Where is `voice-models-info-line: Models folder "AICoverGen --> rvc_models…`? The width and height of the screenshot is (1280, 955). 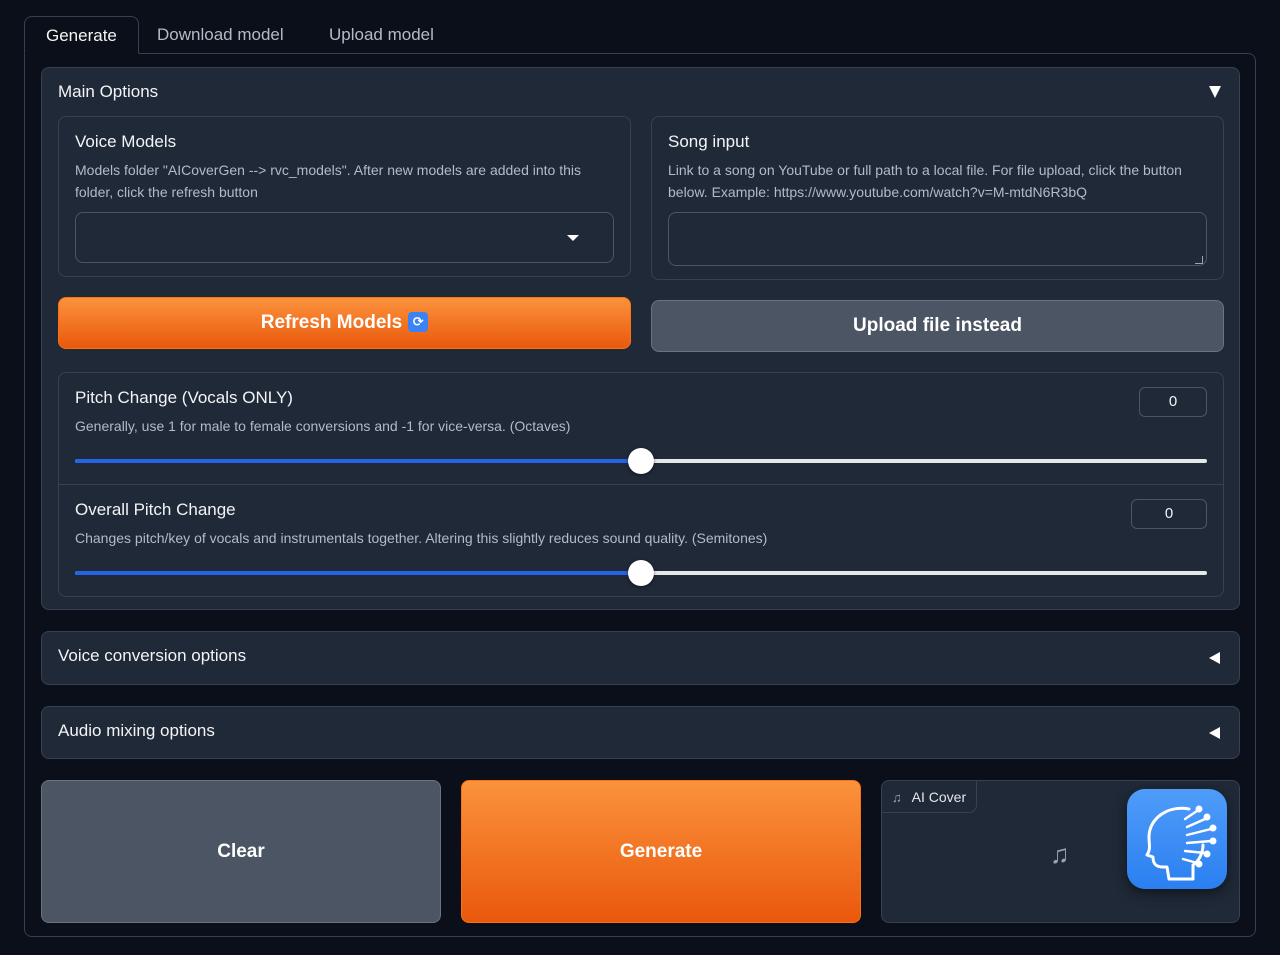 voice-models-info-line: Models folder "AICoverGen --> rvc_models… is located at coordinates (328, 170).